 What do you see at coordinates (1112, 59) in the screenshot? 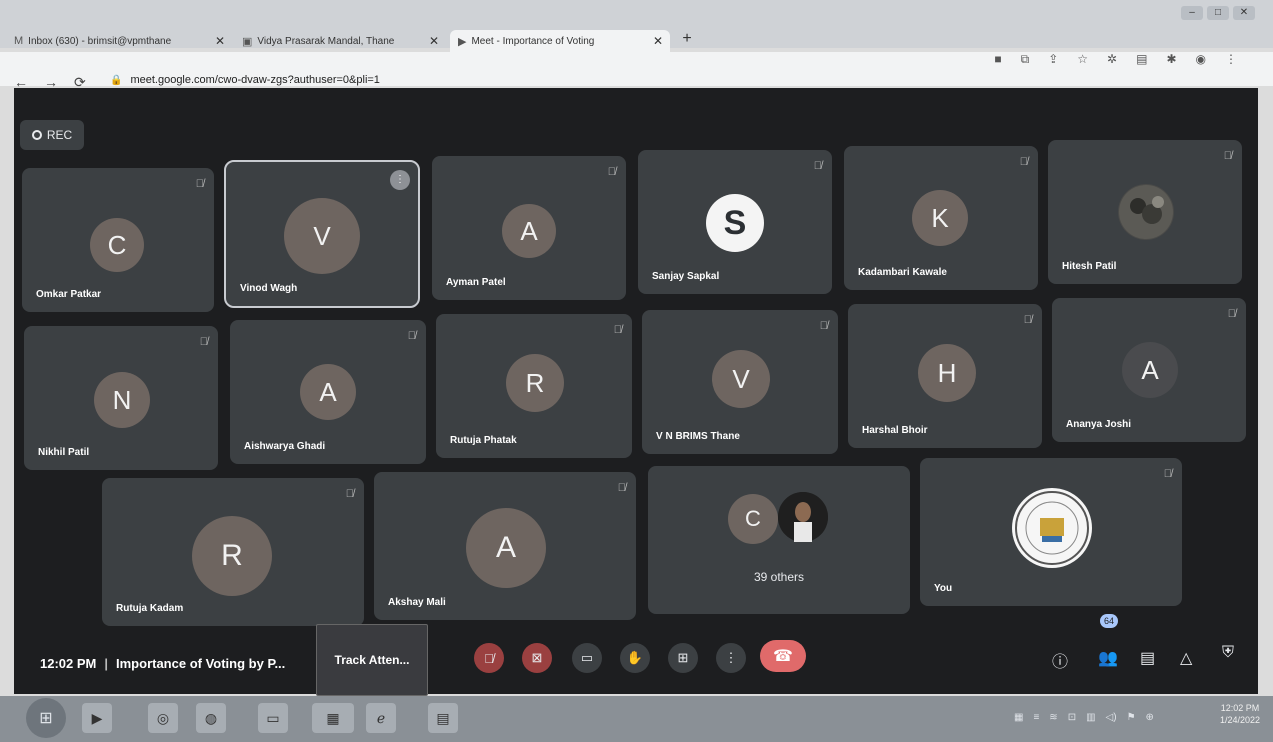
I see `extension-icon: ✲` at bounding box center [1112, 59].